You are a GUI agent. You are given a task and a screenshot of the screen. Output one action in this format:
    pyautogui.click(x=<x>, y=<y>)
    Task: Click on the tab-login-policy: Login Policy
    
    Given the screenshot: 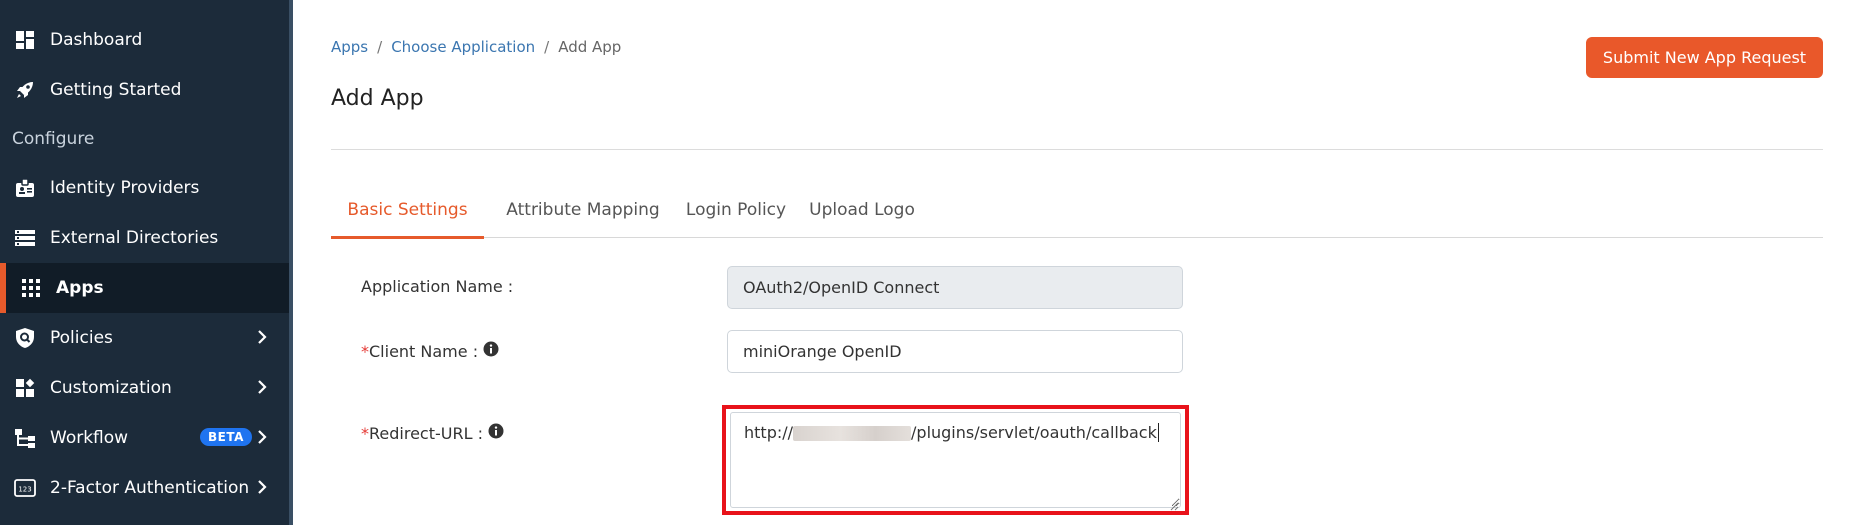 What is the action you would take?
    pyautogui.click(x=736, y=211)
    